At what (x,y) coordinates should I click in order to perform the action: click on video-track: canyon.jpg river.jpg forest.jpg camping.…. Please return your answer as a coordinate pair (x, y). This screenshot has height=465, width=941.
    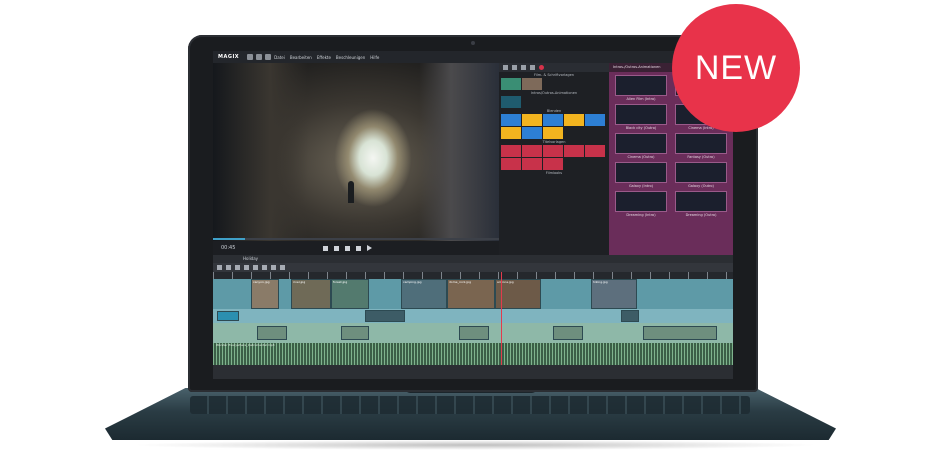
    Looking at the image, I should click on (473, 294).